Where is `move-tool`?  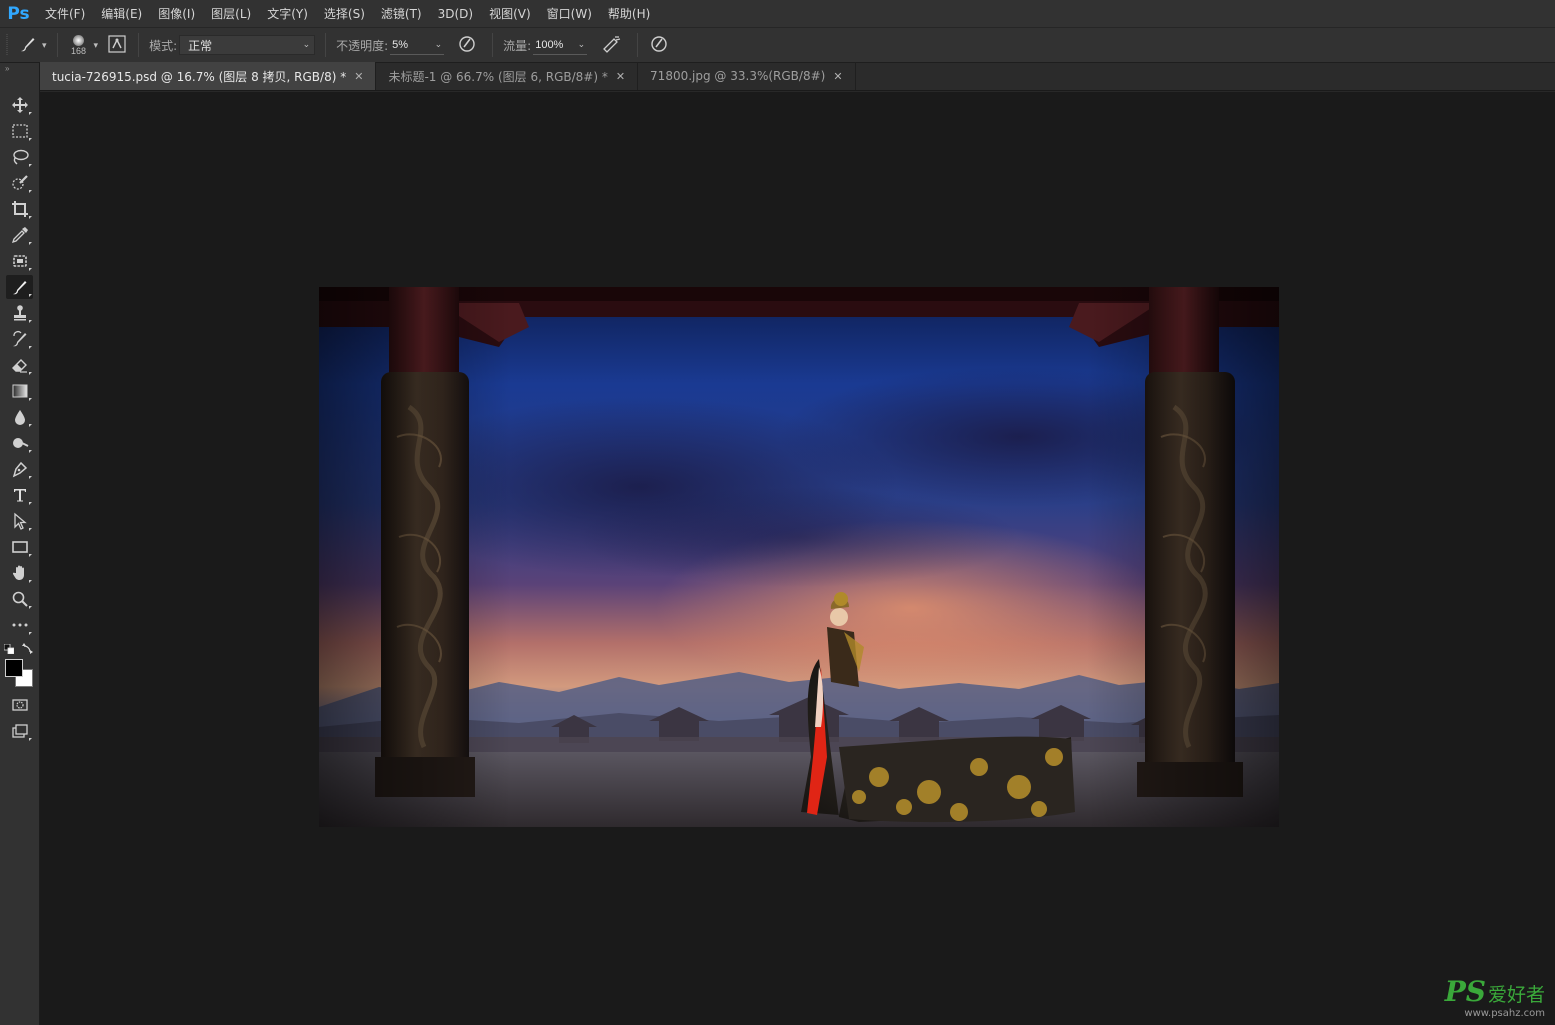
move-tool is located at coordinates (19, 105).